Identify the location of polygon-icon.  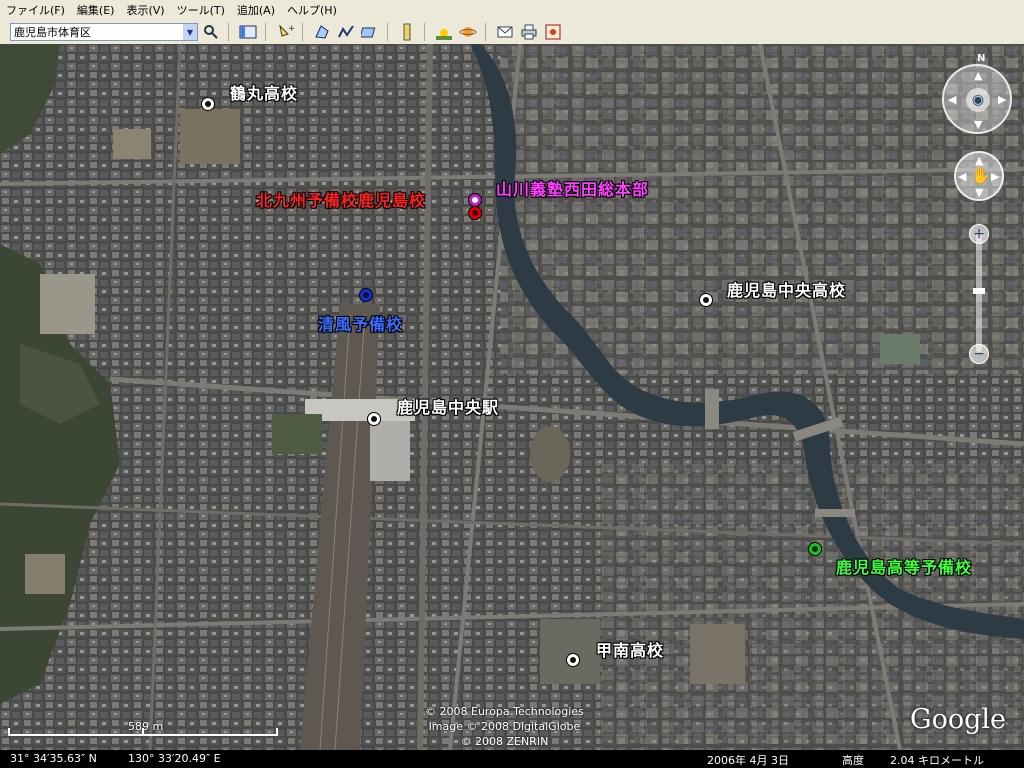
(322, 32).